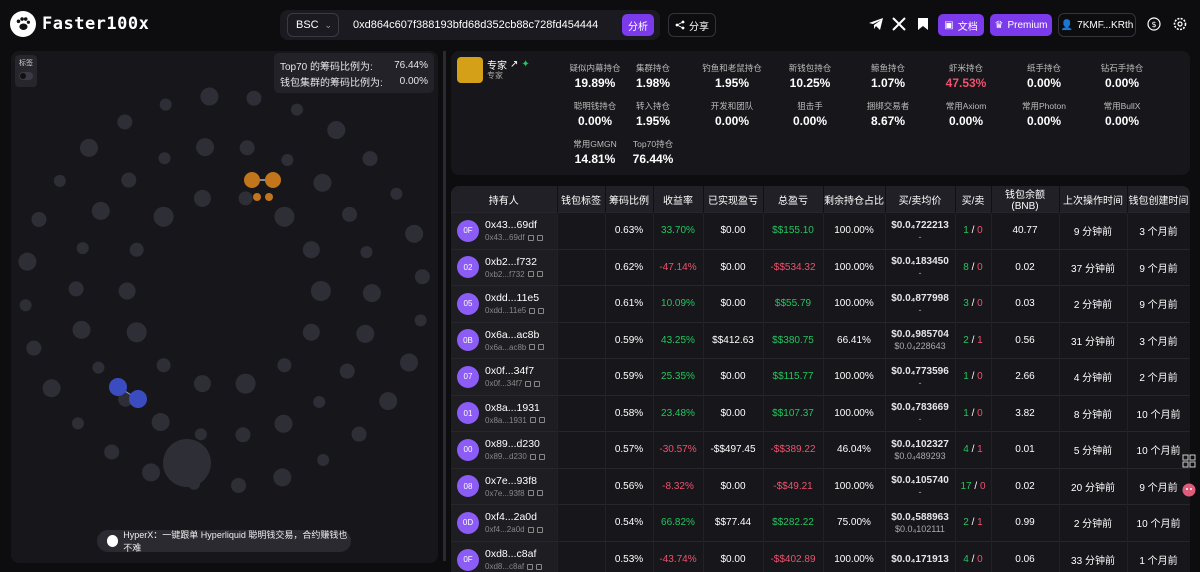 The width and height of the screenshot is (1200, 572). What do you see at coordinates (1189, 461) in the screenshot?
I see `grid-icon` at bounding box center [1189, 461].